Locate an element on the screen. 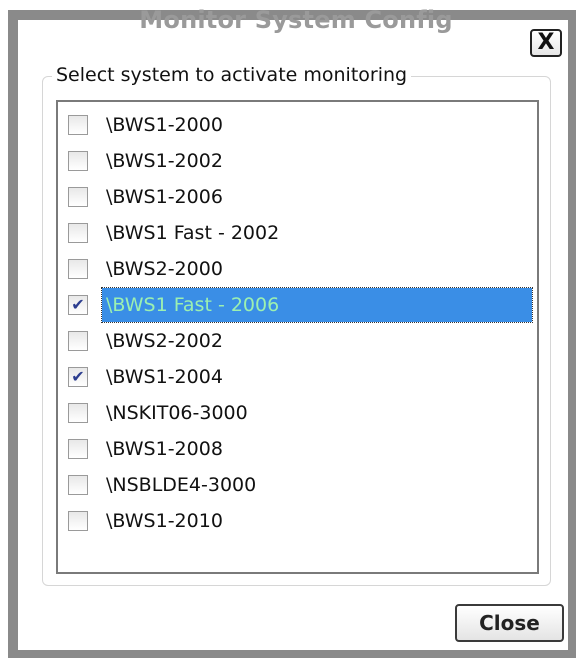 This screenshot has height=658, width=576. list-item-label: \NSKIT06-3000 is located at coordinates (177, 413).